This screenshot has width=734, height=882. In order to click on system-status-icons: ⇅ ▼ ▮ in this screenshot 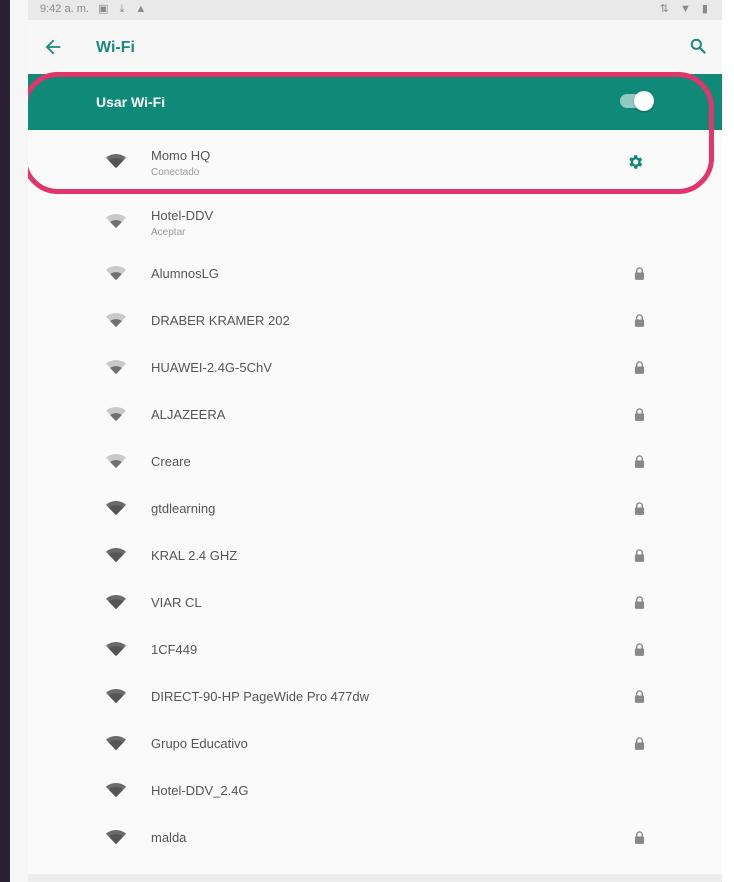, I will do `click(685, 9)`.